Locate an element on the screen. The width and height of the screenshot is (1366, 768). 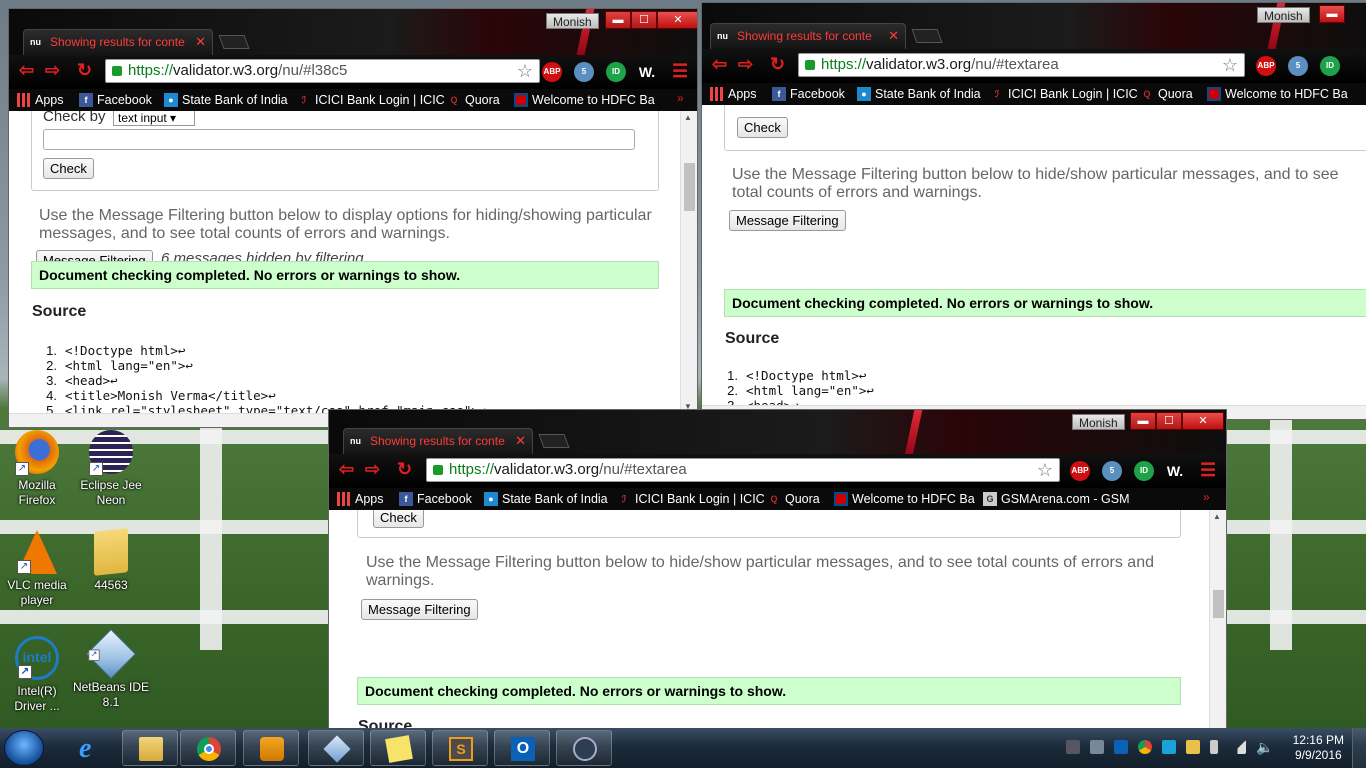
address-bar: https://validator.w3.org/nu/#l38c5 ☆ is located at coordinates (322, 71).